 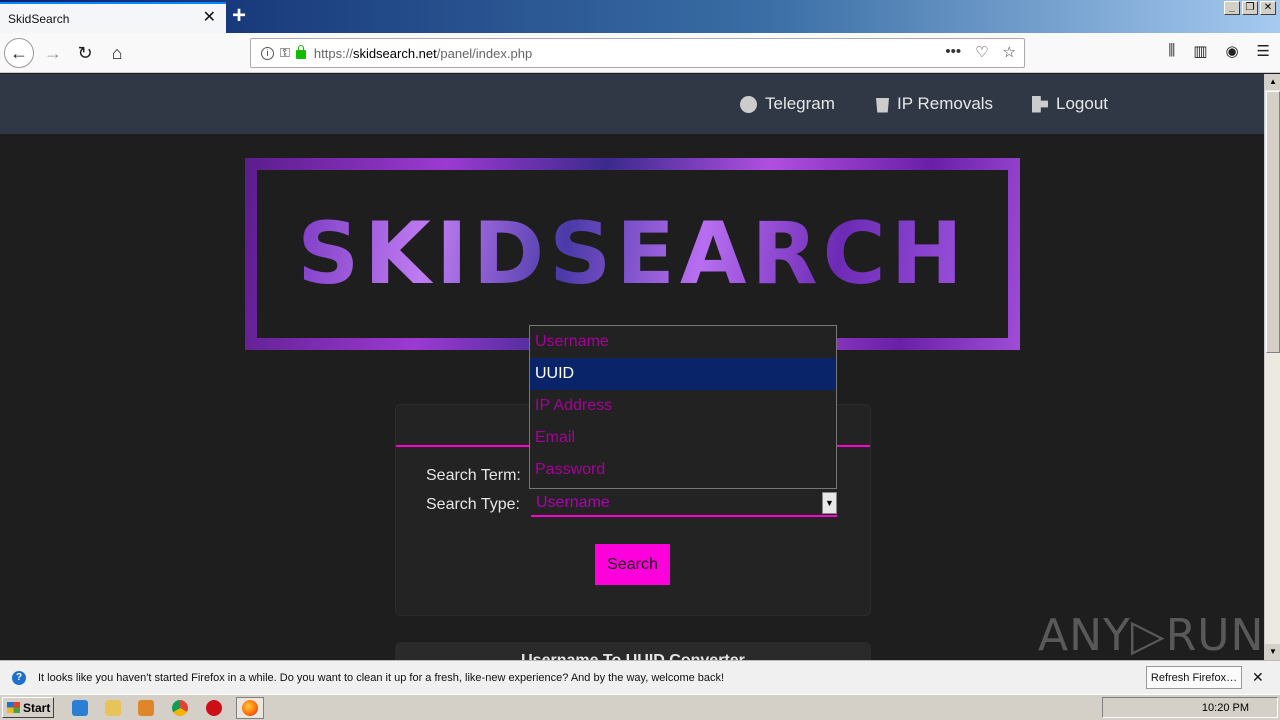 What do you see at coordinates (1273, 222) in the screenshot?
I see `scrollbar-thumb` at bounding box center [1273, 222].